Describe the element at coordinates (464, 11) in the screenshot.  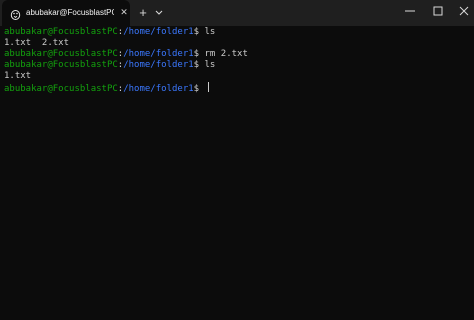
I see `close-icon` at that location.